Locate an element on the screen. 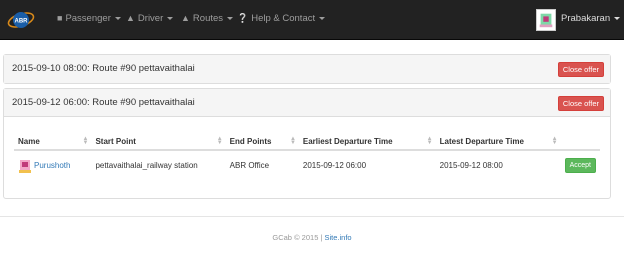 This screenshot has width=624, height=254. user-menu: Prabakaran is located at coordinates (591, 20).